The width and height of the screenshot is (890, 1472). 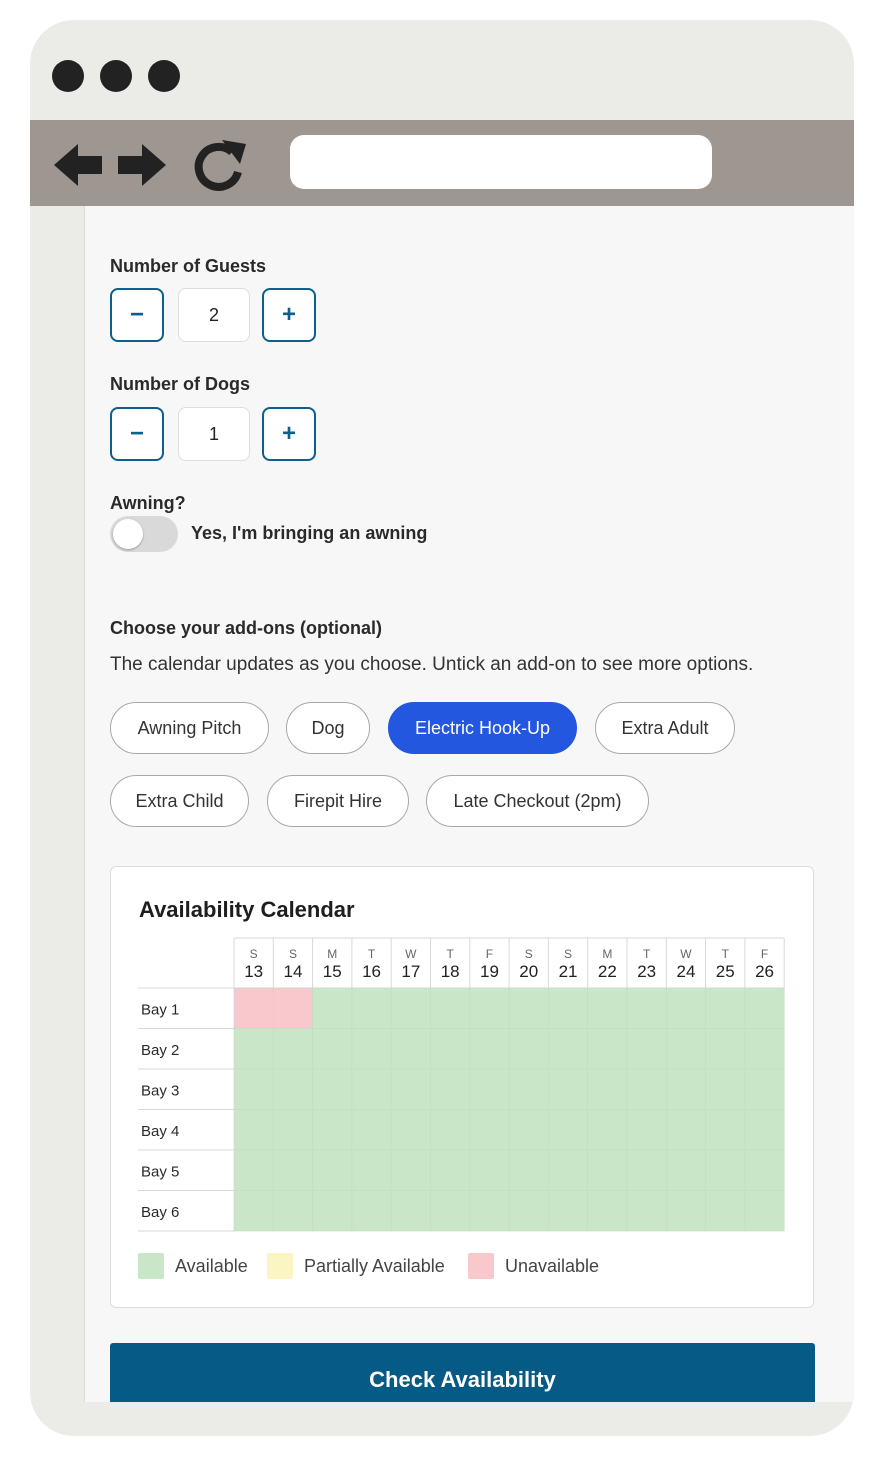 I want to click on dogs-decrement-button: −, so click(x=137, y=434).